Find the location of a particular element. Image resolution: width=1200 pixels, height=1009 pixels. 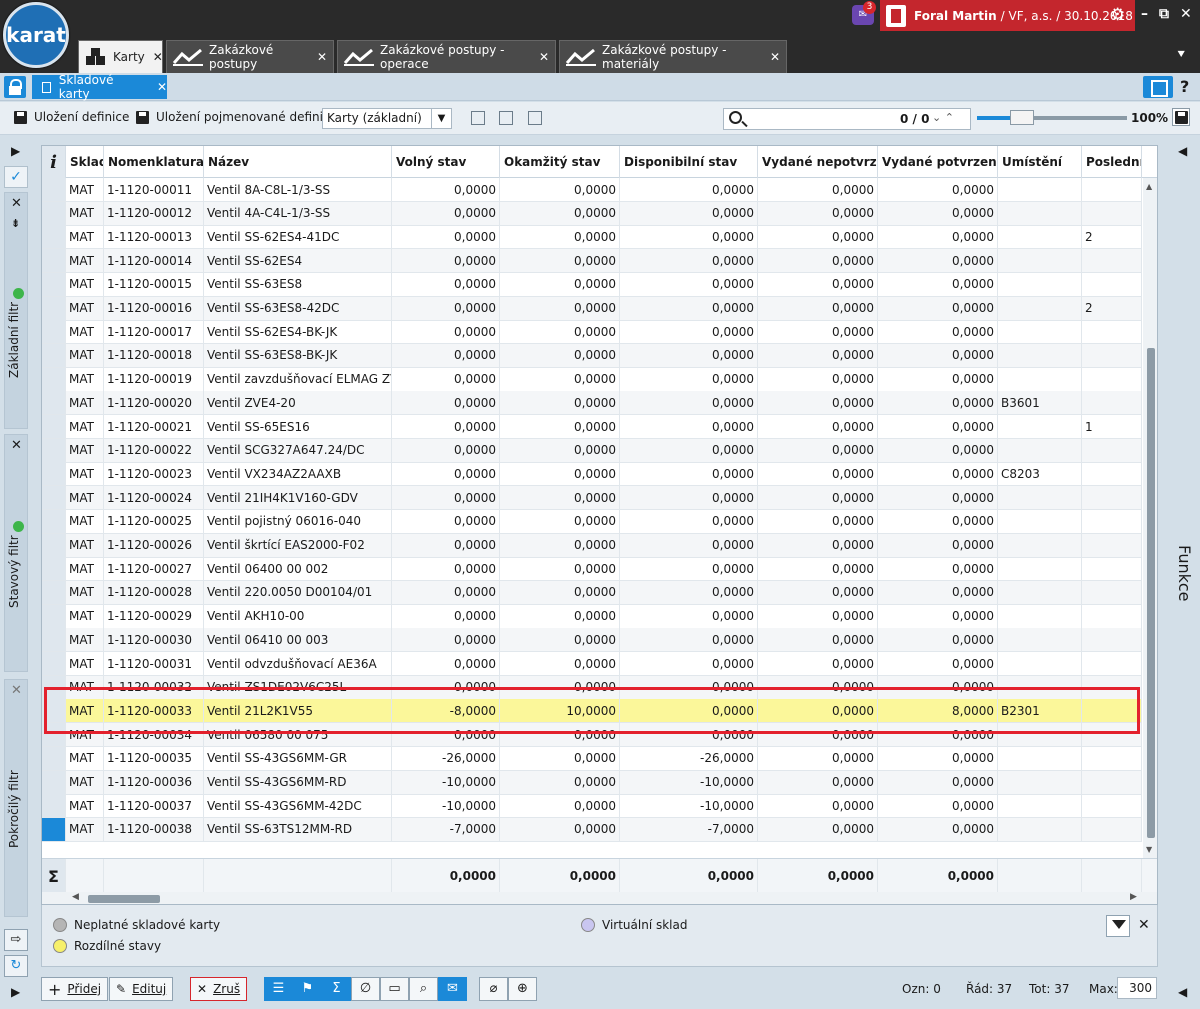

table-cell: Ventil SS-62ES4-BK-JK is located at coordinates (298, 332).